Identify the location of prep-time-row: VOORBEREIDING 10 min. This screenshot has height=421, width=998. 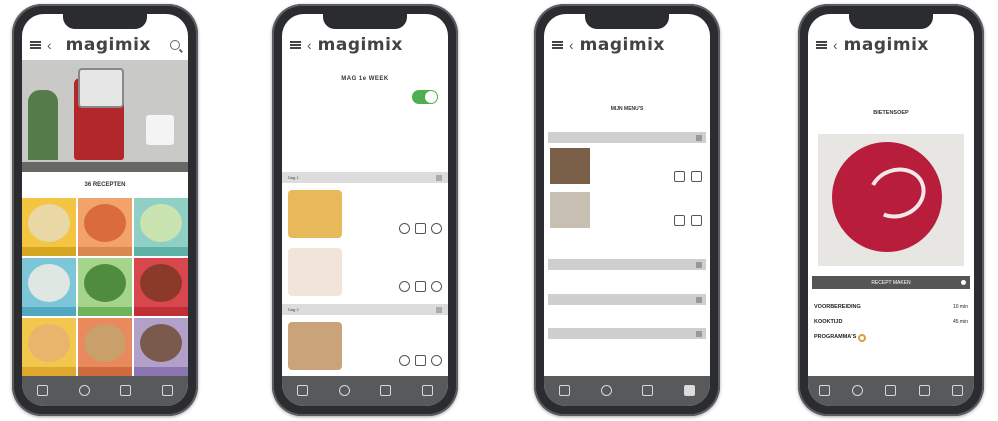
(891, 307).